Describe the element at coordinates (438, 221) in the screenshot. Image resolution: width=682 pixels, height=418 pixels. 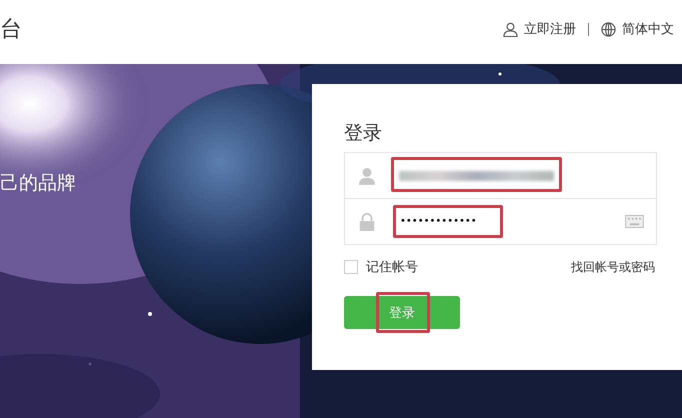
I see `password-field: •••••••••••••` at that location.